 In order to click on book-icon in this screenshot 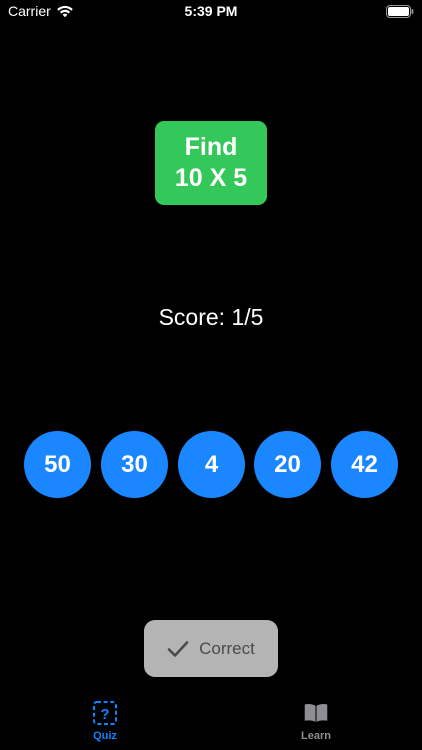, I will do `click(316, 713)`.